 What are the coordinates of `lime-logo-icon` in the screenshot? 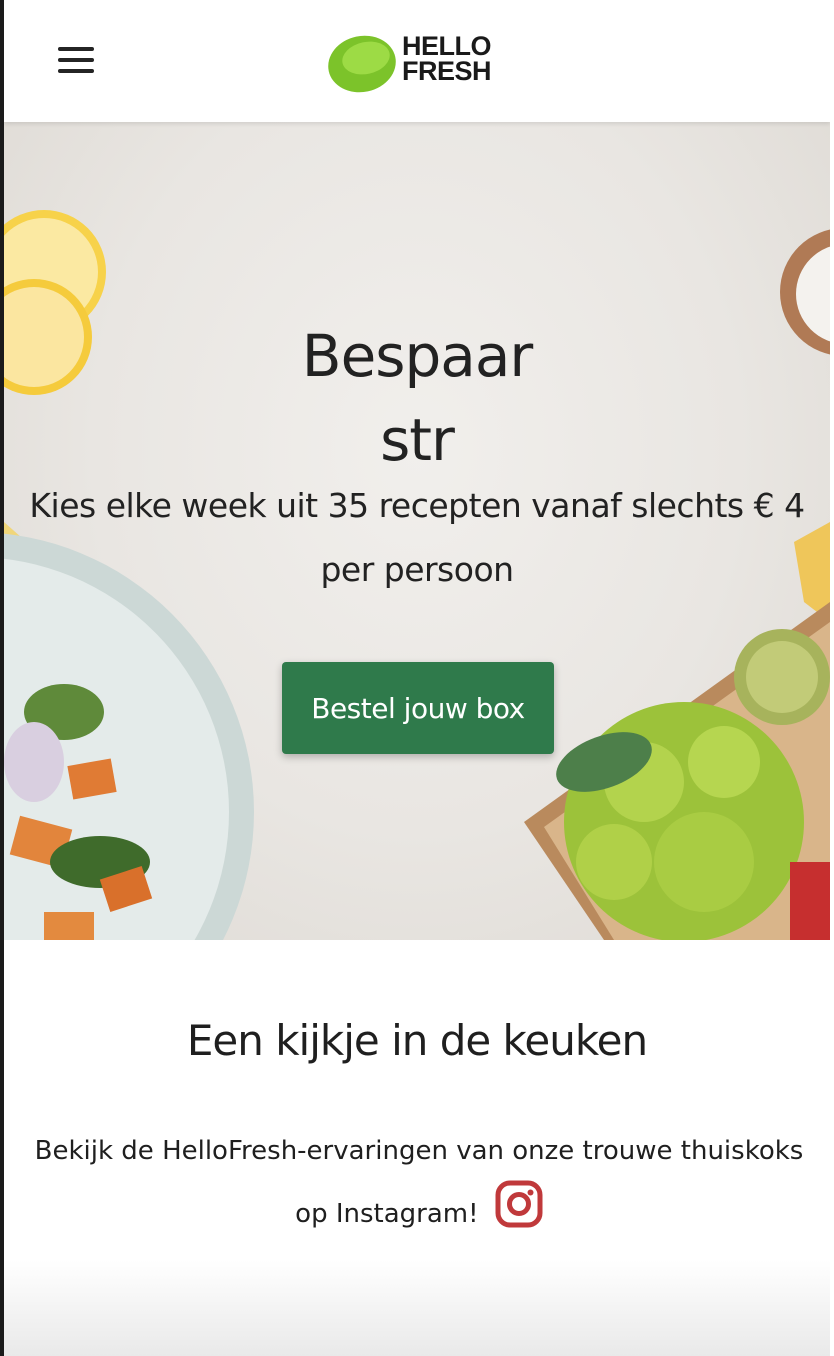 It's located at (362, 64).